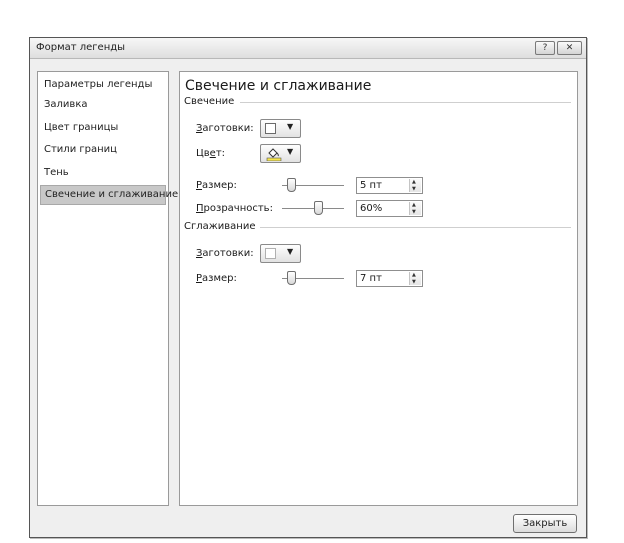  I want to click on slider-track, so click(313, 208).